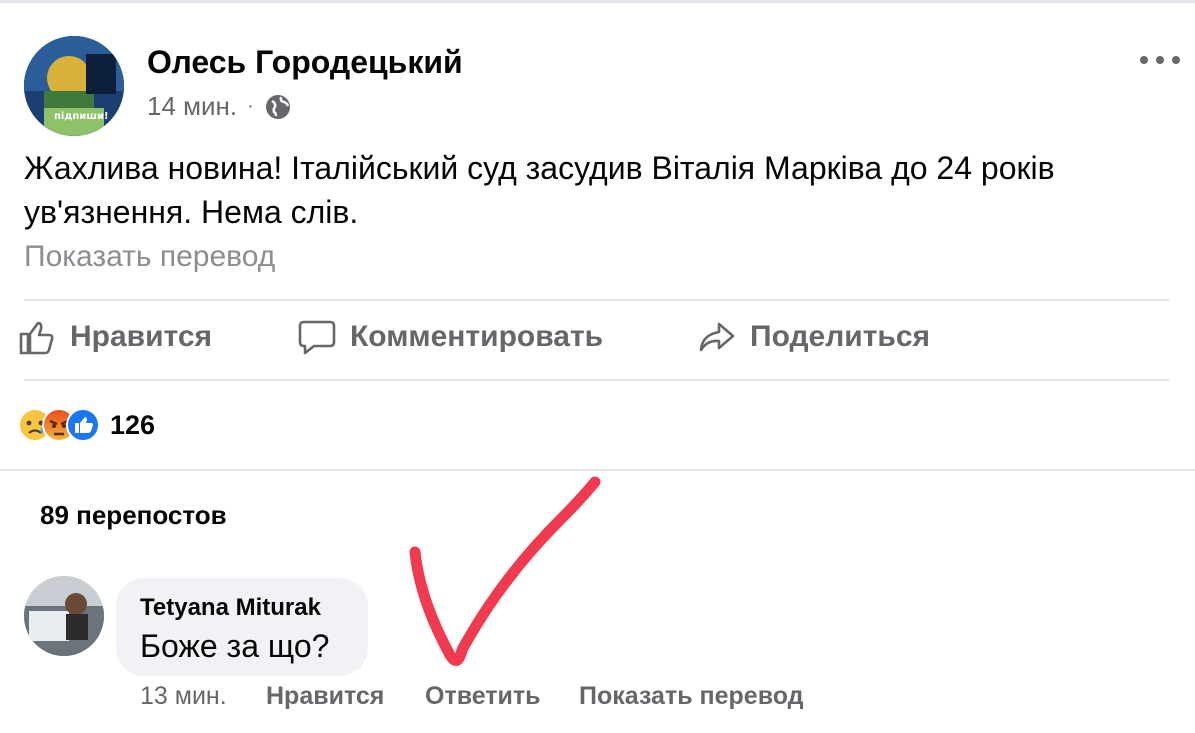 The width and height of the screenshot is (1195, 733). What do you see at coordinates (230, 608) in the screenshot?
I see `commenter-name: Tetyana Miturak` at bounding box center [230, 608].